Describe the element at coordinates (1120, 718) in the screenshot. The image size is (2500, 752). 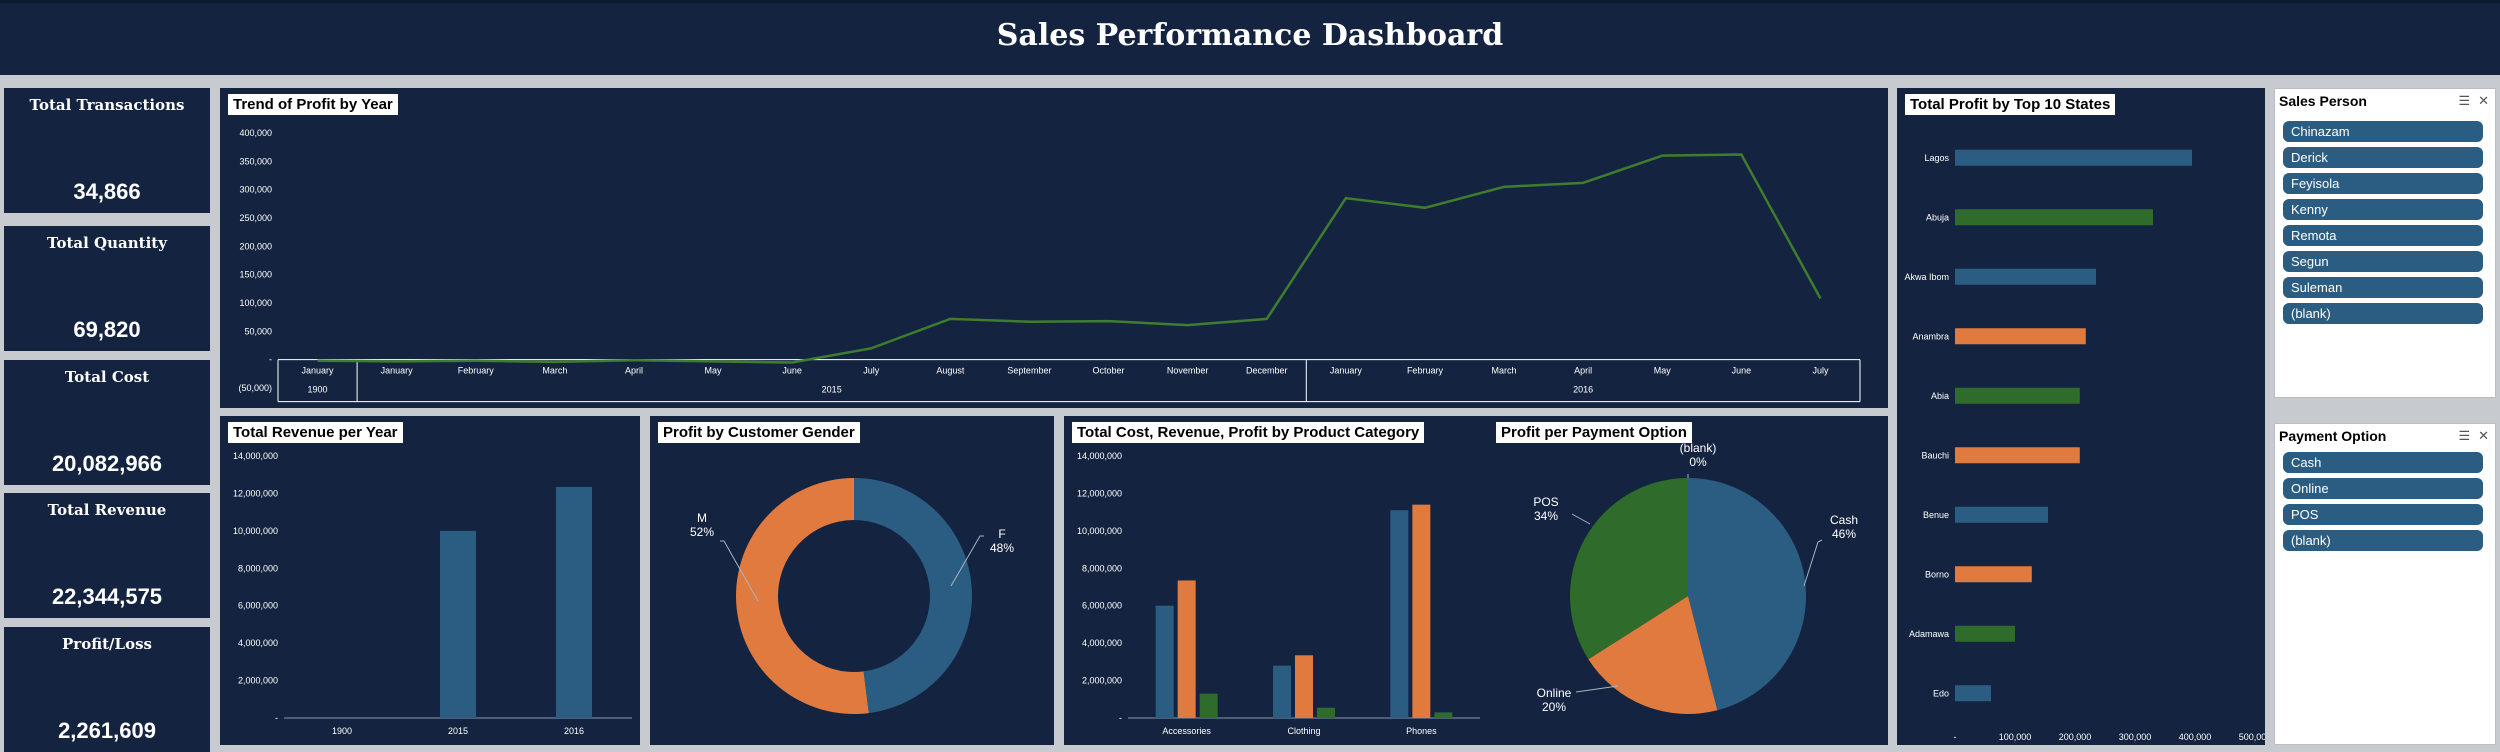
I see `y-tick-label: -` at that location.